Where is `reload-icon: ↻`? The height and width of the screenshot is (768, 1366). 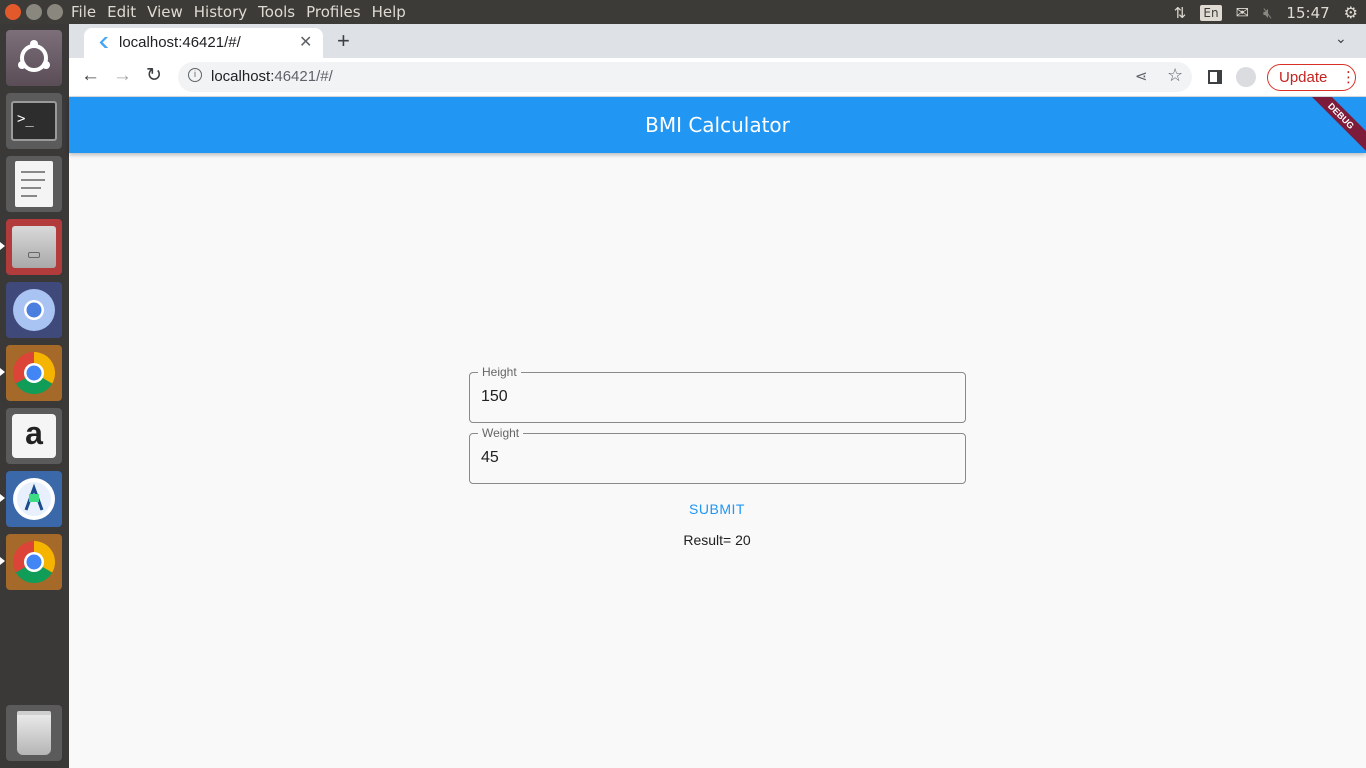
reload-icon: ↻ is located at coordinates (154, 75).